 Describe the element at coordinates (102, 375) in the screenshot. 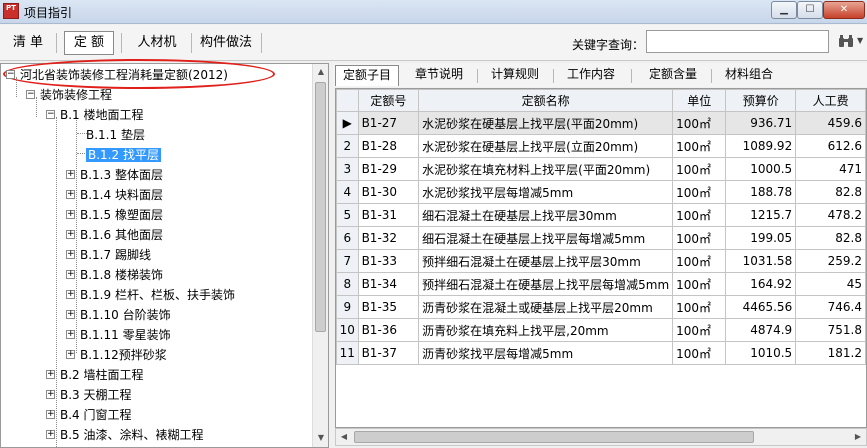

I see `tree-item: B.2 墙柱面工程` at that location.